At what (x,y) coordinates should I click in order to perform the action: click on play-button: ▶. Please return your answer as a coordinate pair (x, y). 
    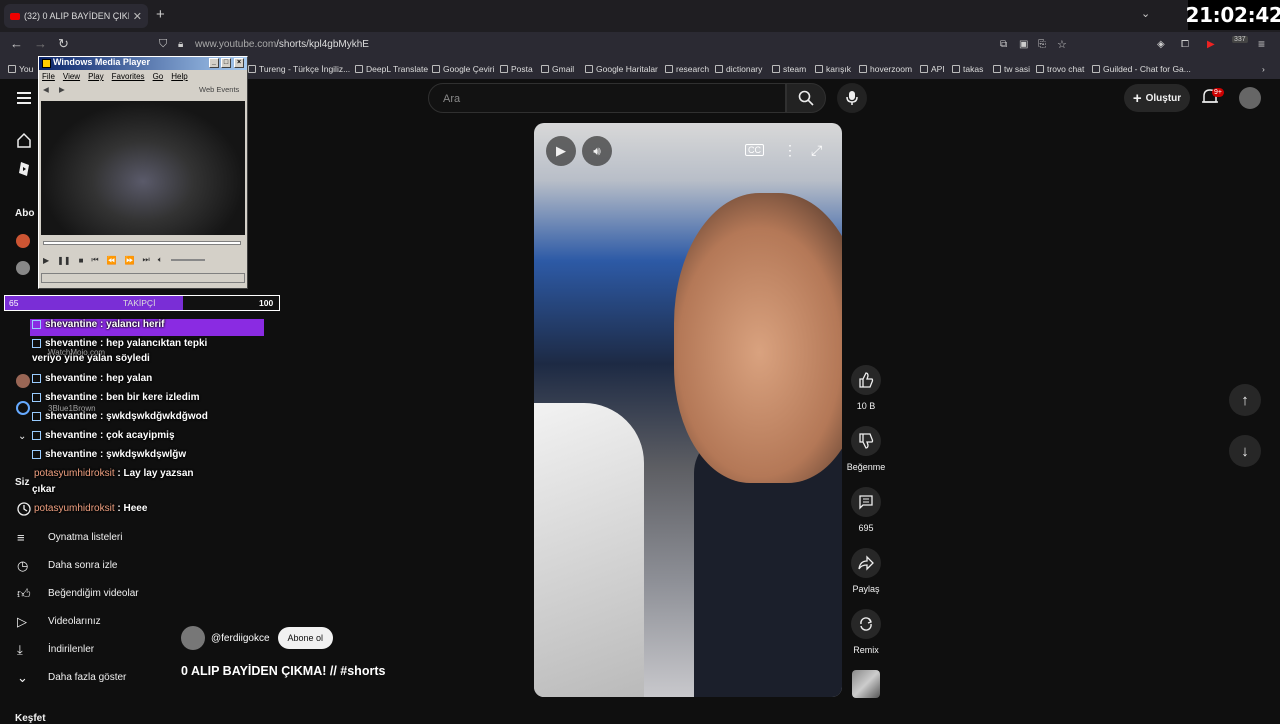
    Looking at the image, I should click on (561, 151).